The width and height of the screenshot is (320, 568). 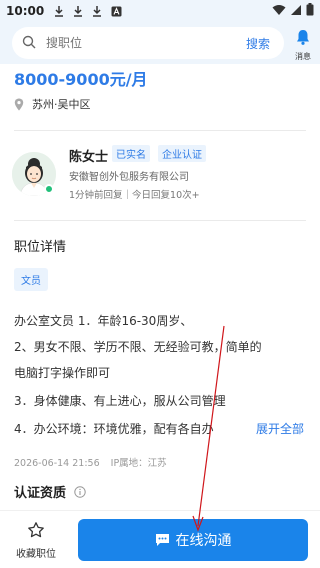 I want to click on favorite-button: 收藏职位, so click(x=36, y=540).